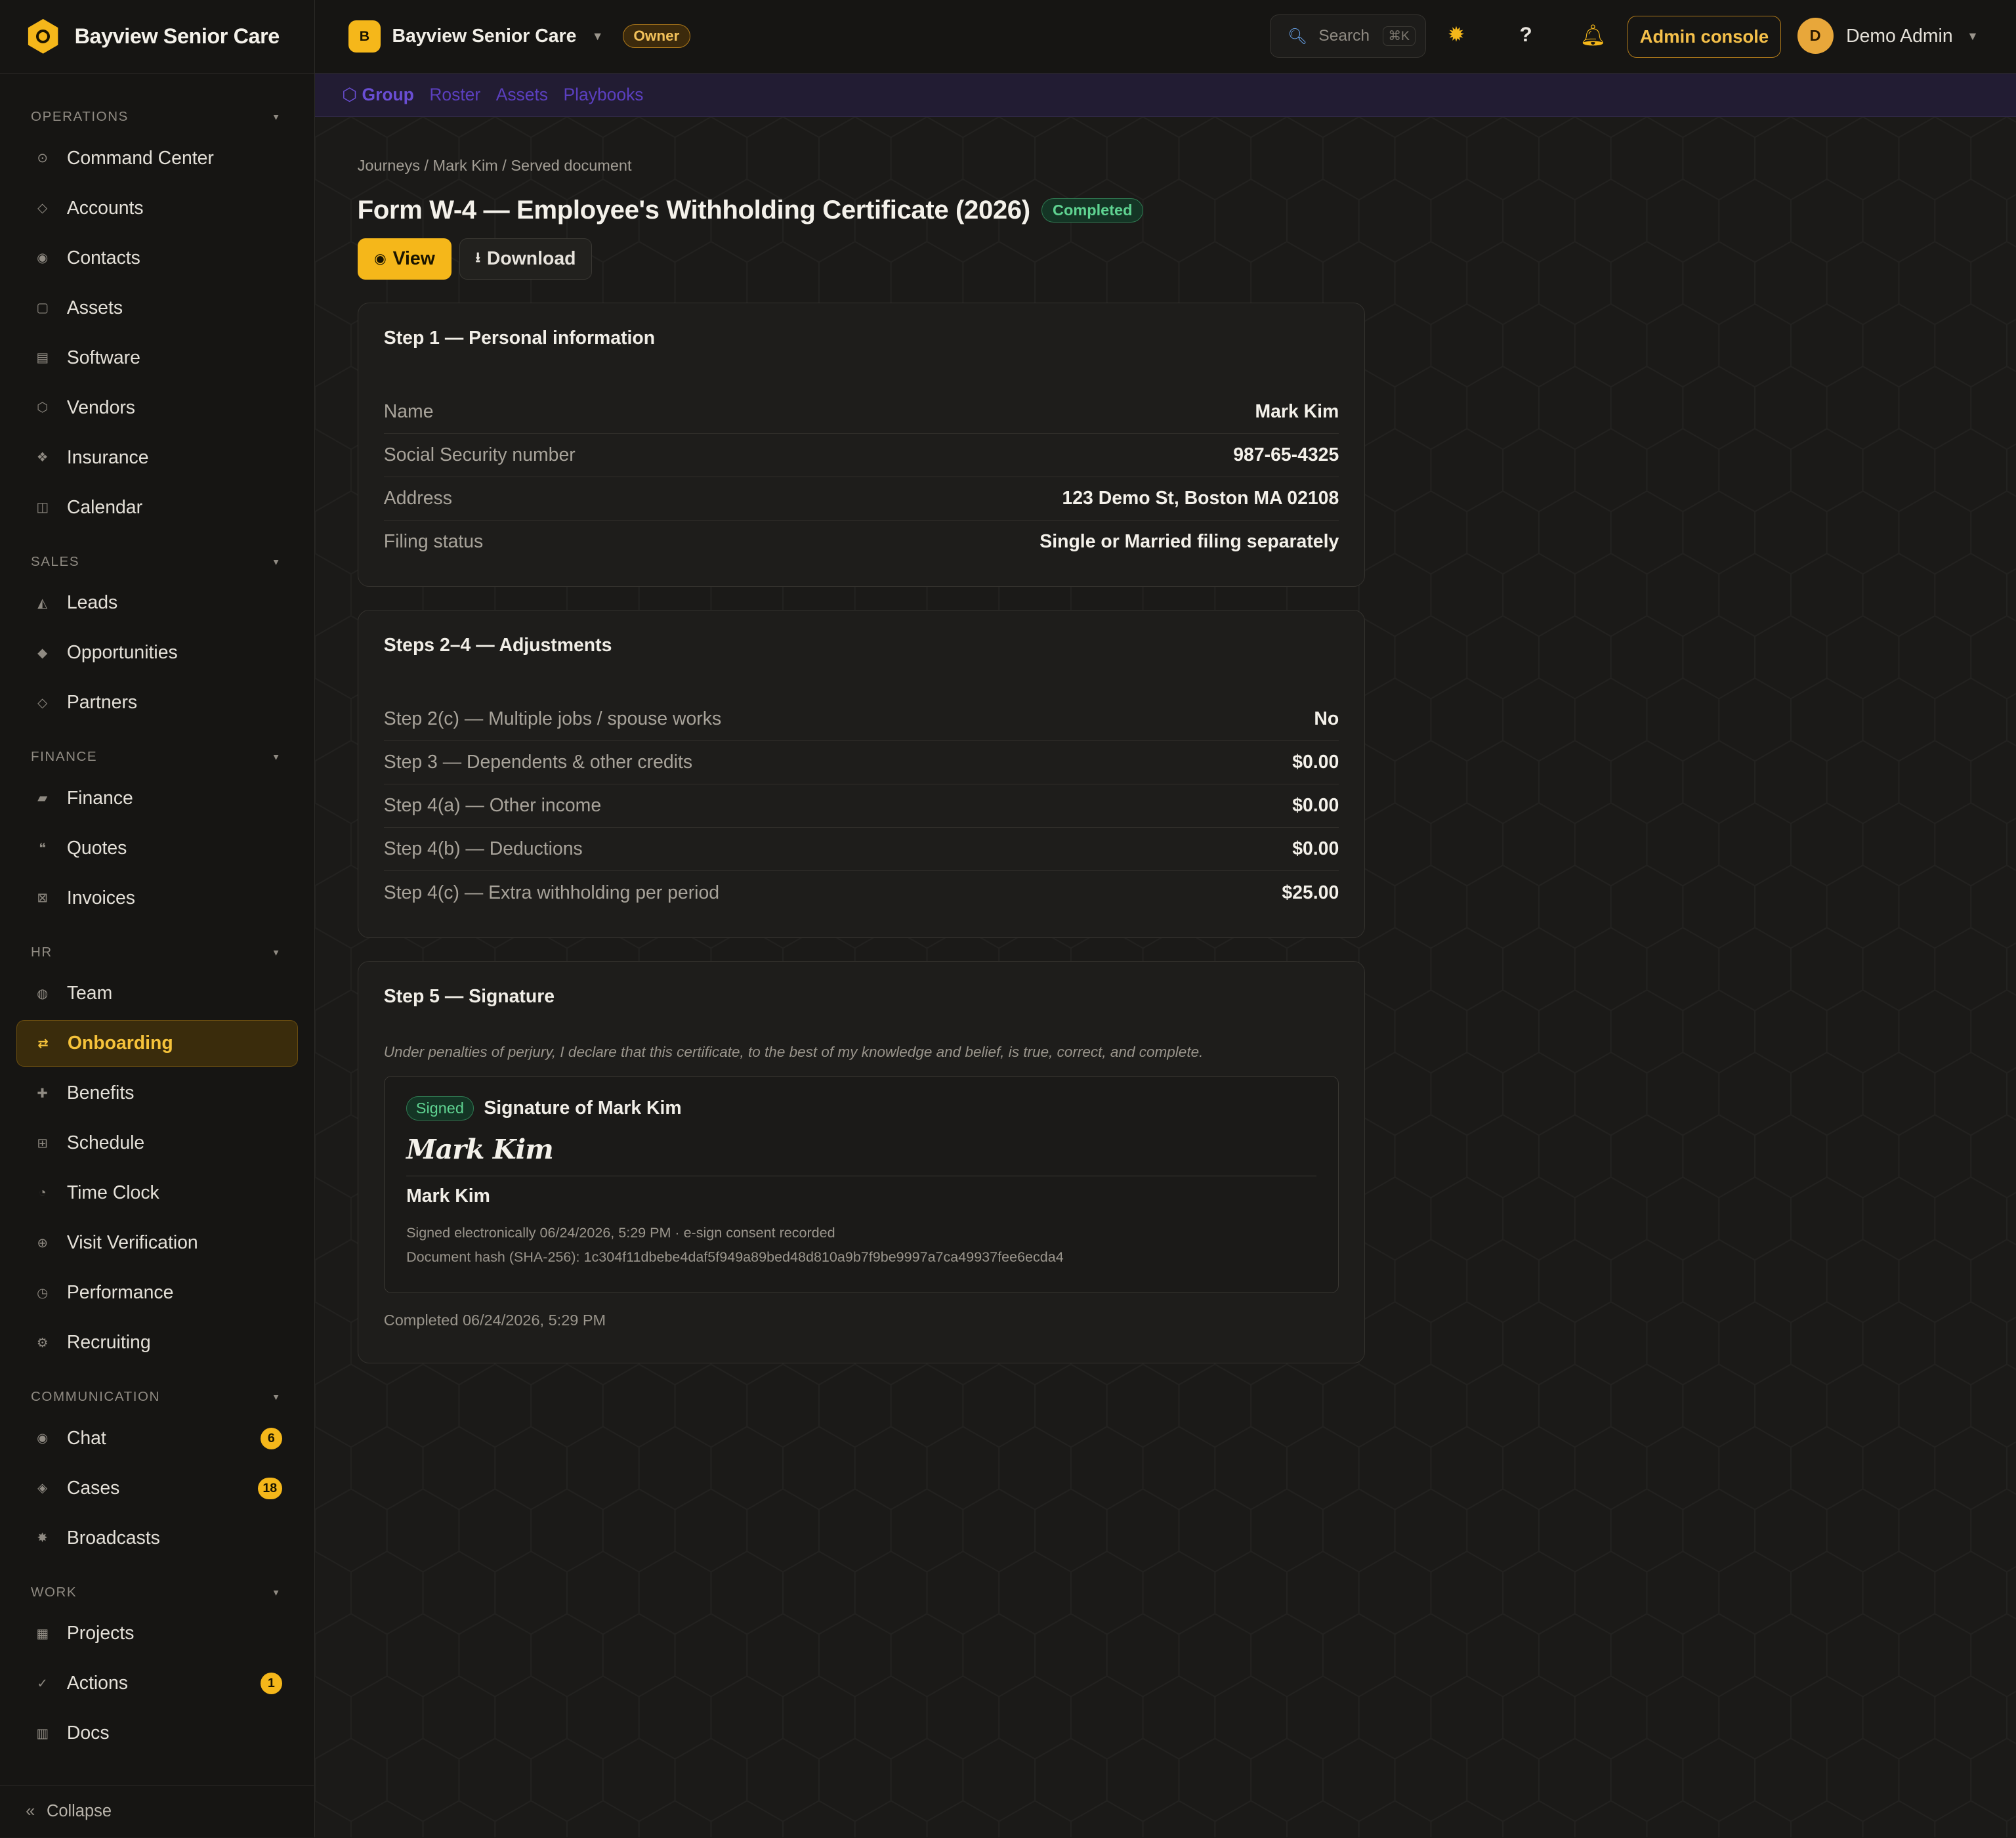 Image resolution: width=2016 pixels, height=1838 pixels. What do you see at coordinates (156, 1293) in the screenshot?
I see `sidebar-item-performance: ◷ Performance` at bounding box center [156, 1293].